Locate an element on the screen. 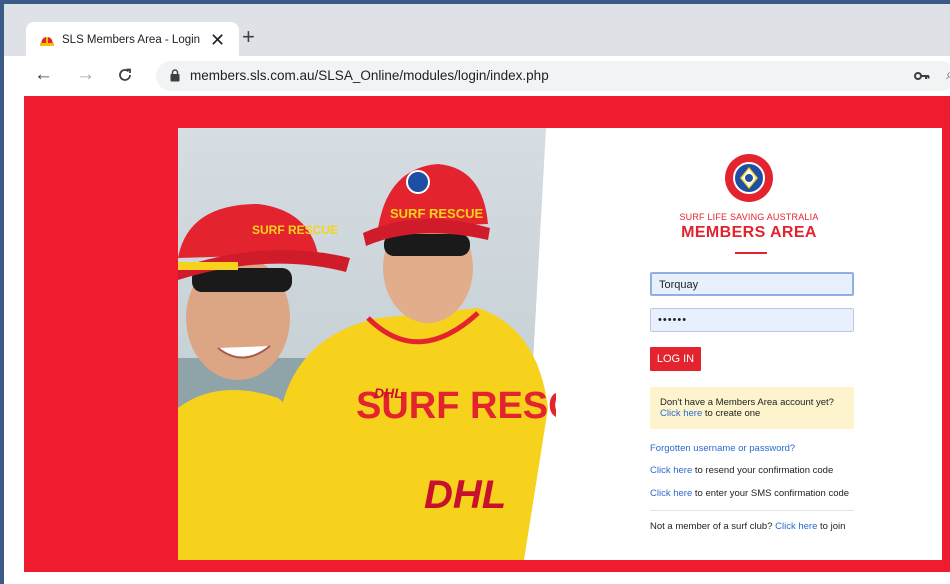  new-tab-button: + is located at coordinates (248, 37).